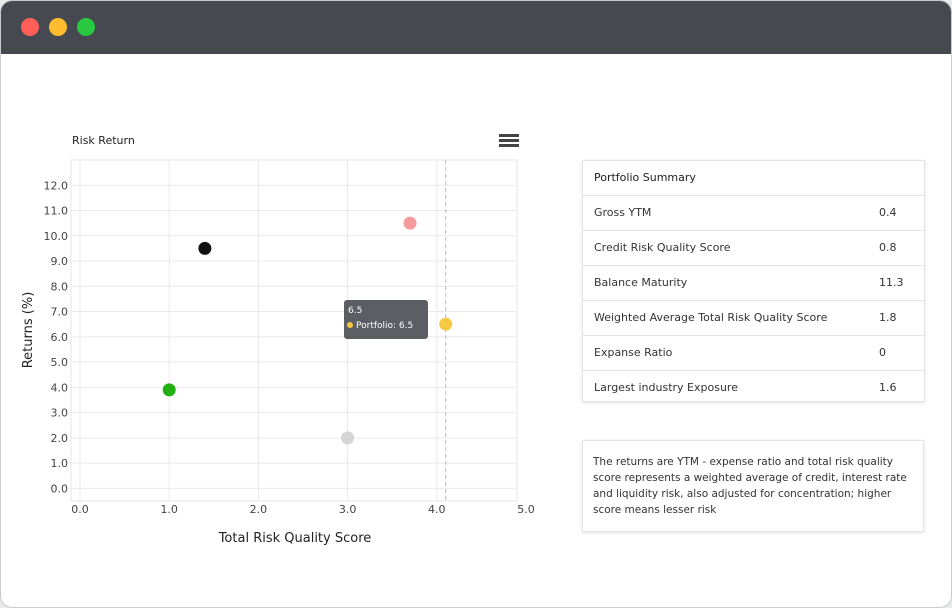 The height and width of the screenshot is (608, 952). What do you see at coordinates (295, 538) in the screenshot?
I see `x-axis-label: Total Risk Quality Score` at bounding box center [295, 538].